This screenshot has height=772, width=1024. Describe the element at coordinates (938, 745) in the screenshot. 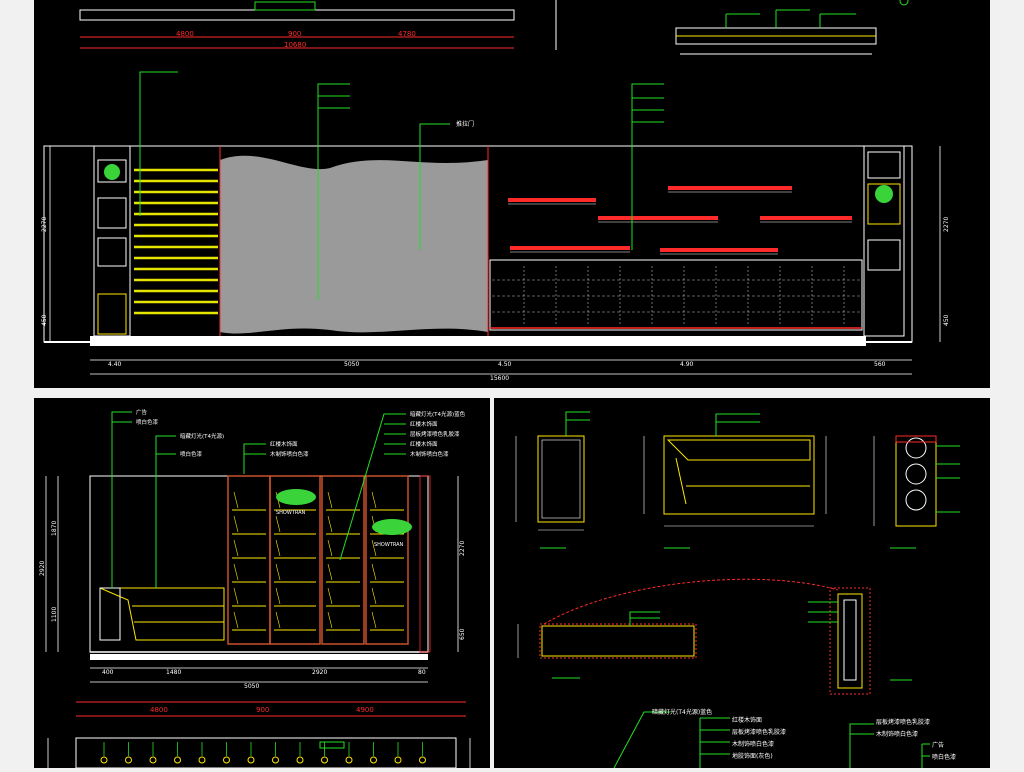

I see `elev-c-label-ad: 广告` at that location.